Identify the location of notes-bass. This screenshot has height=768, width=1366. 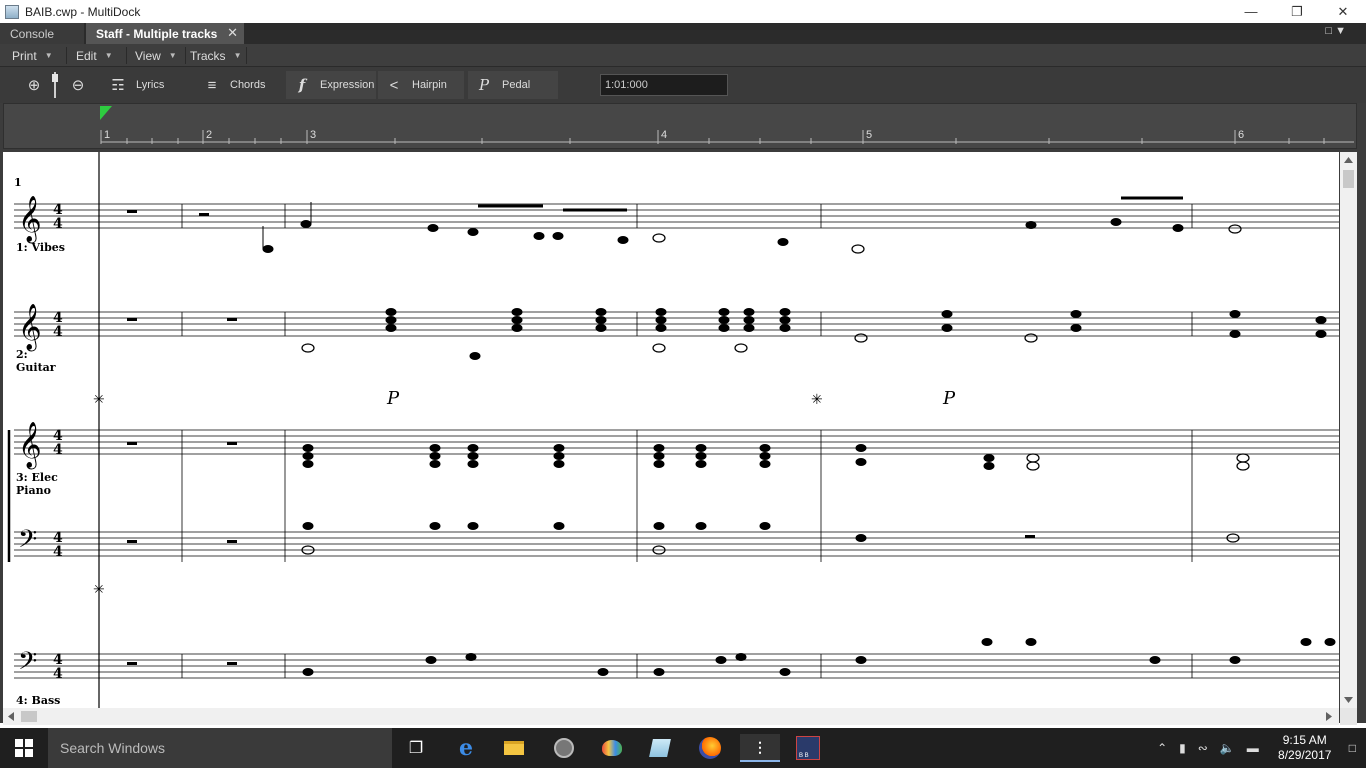
(731, 657).